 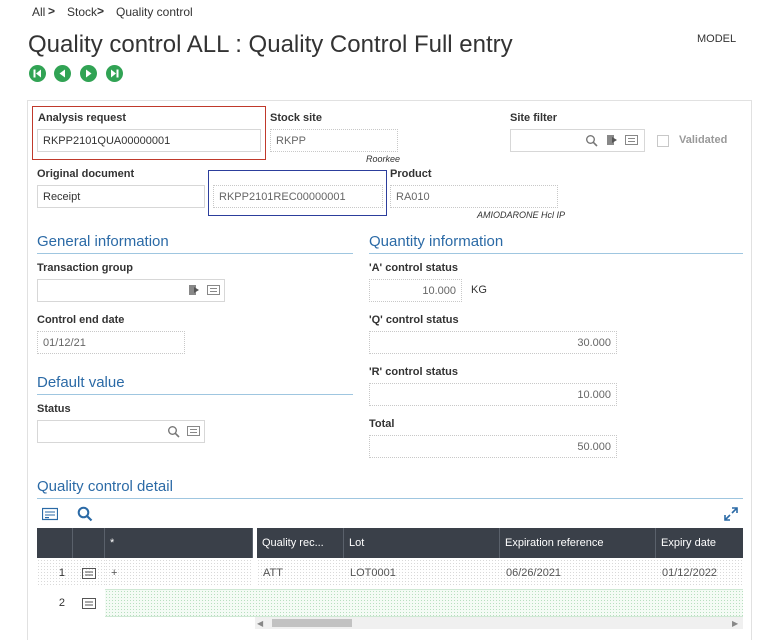 I want to click on a-control-status-unit: KG, so click(x=479, y=290).